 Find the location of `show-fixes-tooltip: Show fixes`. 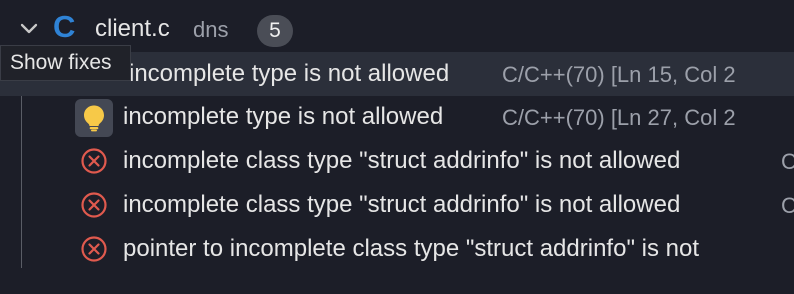

show-fixes-tooltip: Show fixes is located at coordinates (65, 63).